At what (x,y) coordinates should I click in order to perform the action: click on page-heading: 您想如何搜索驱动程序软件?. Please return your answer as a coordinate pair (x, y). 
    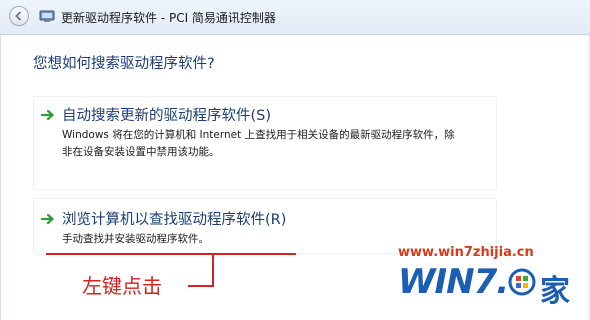
    Looking at the image, I should click on (124, 64).